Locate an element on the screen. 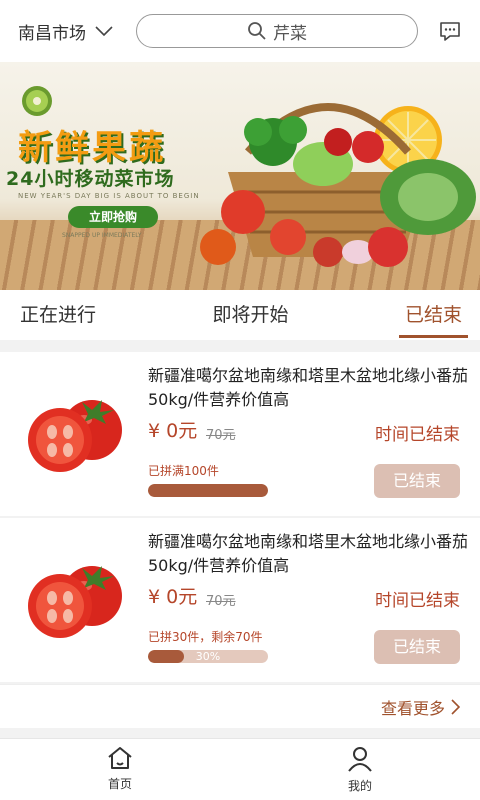  city-selector: 南昌市场 is located at coordinates (66, 31).